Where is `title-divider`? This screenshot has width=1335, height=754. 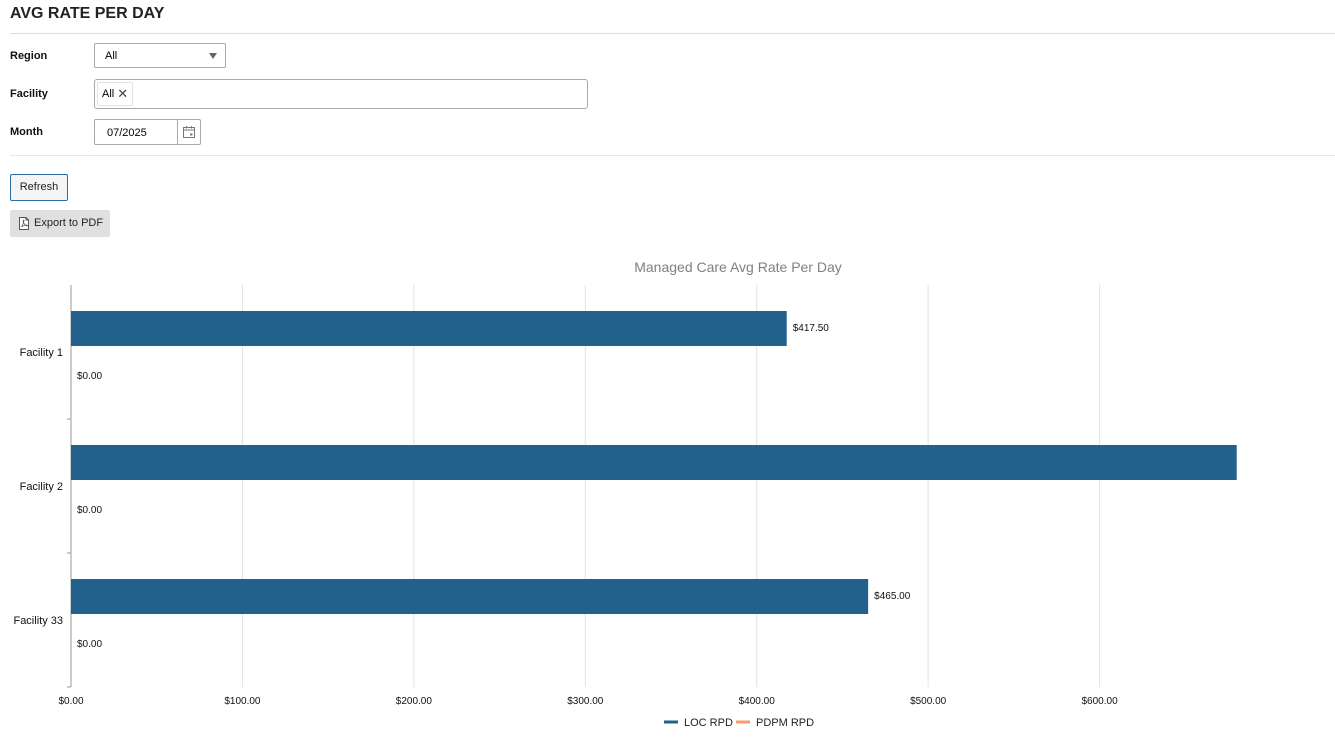 title-divider is located at coordinates (672, 33).